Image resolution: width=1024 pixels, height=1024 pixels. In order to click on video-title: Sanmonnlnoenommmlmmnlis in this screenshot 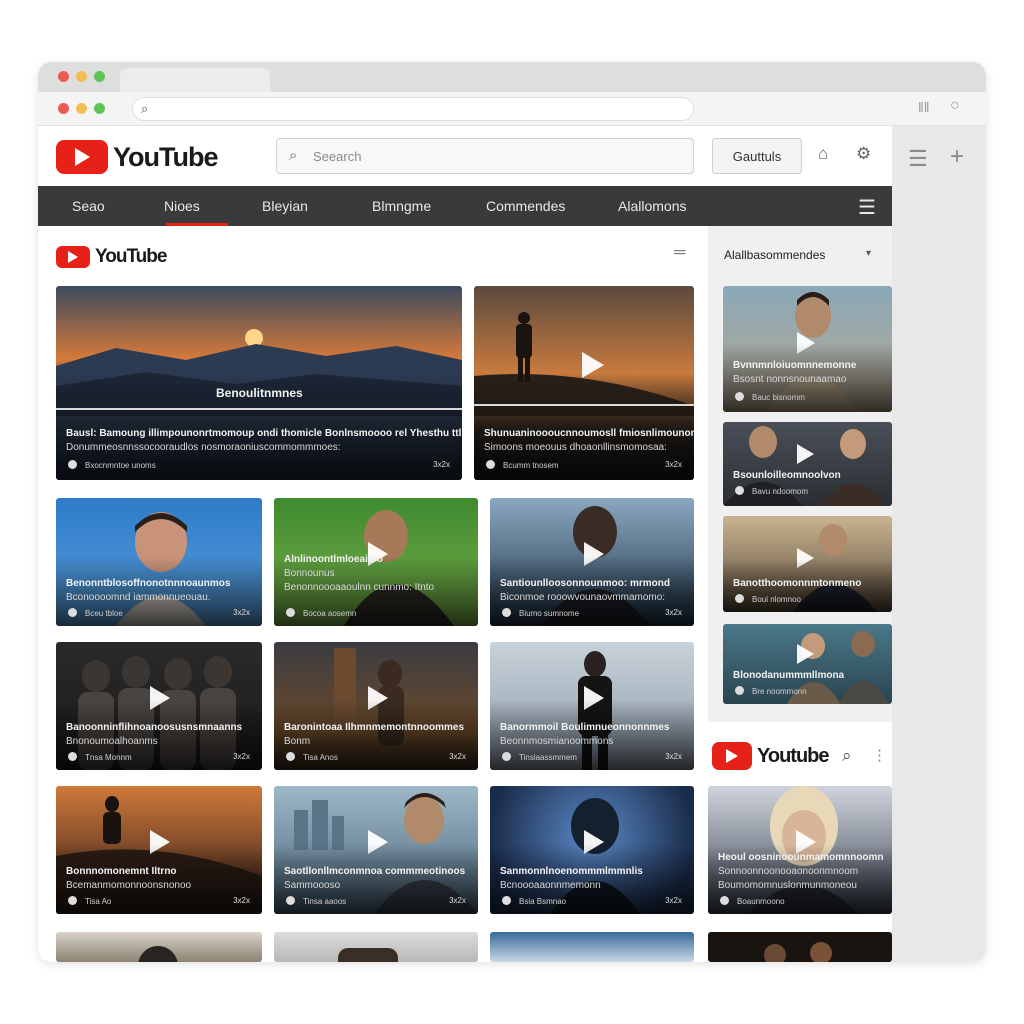, I will do `click(571, 871)`.